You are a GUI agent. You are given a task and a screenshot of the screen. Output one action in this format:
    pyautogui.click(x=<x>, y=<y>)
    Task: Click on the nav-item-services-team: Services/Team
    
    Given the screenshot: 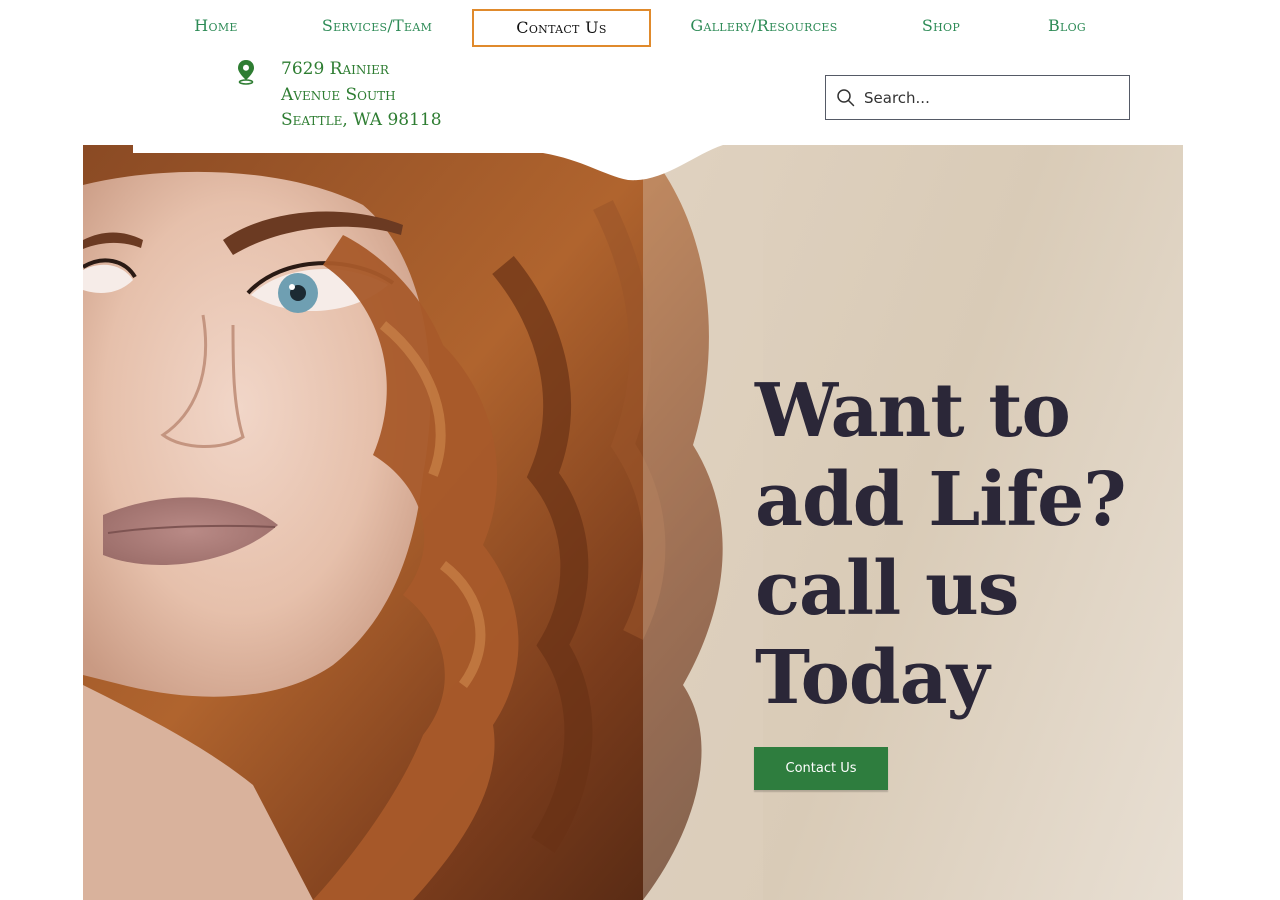 What is the action you would take?
    pyautogui.click(x=377, y=28)
    